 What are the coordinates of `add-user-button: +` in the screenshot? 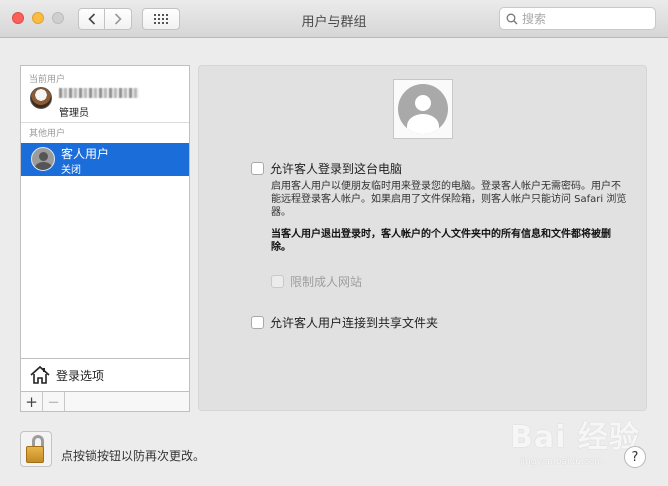 It's located at (32, 401).